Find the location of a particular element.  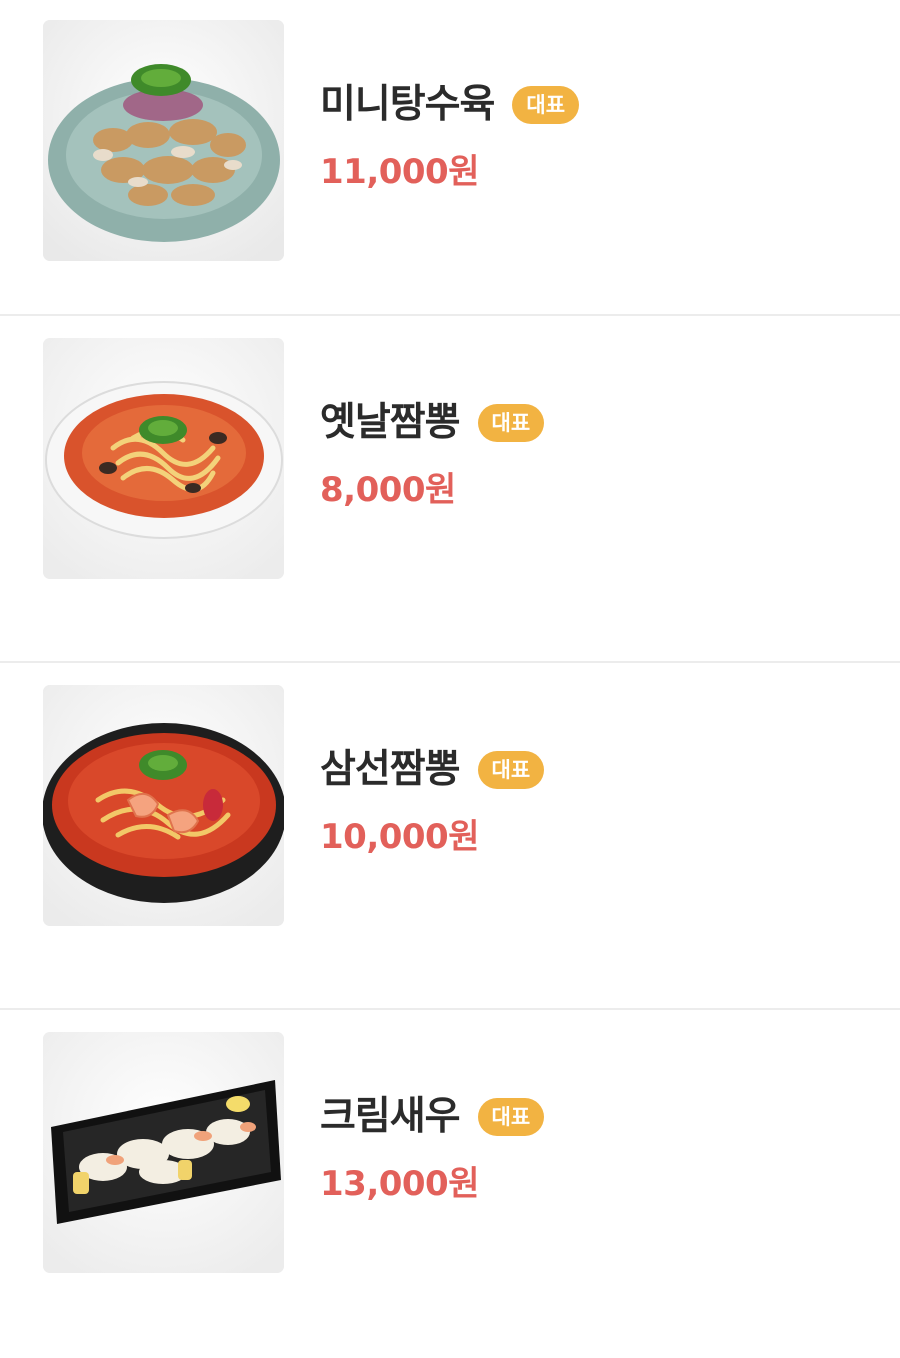

menu-item-info: 미니탕수육 대표 11,000원 is located at coordinates (450, 136).